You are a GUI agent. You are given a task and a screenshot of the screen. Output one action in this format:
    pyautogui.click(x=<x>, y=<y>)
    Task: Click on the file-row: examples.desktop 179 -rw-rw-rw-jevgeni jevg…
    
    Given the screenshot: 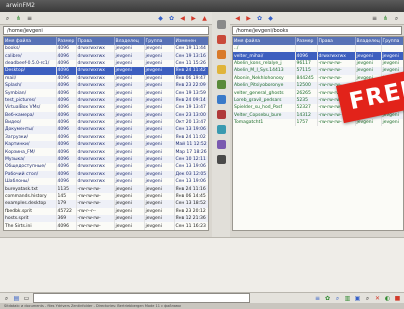 What is the action you would take?
    pyautogui.click(x=106, y=204)
    